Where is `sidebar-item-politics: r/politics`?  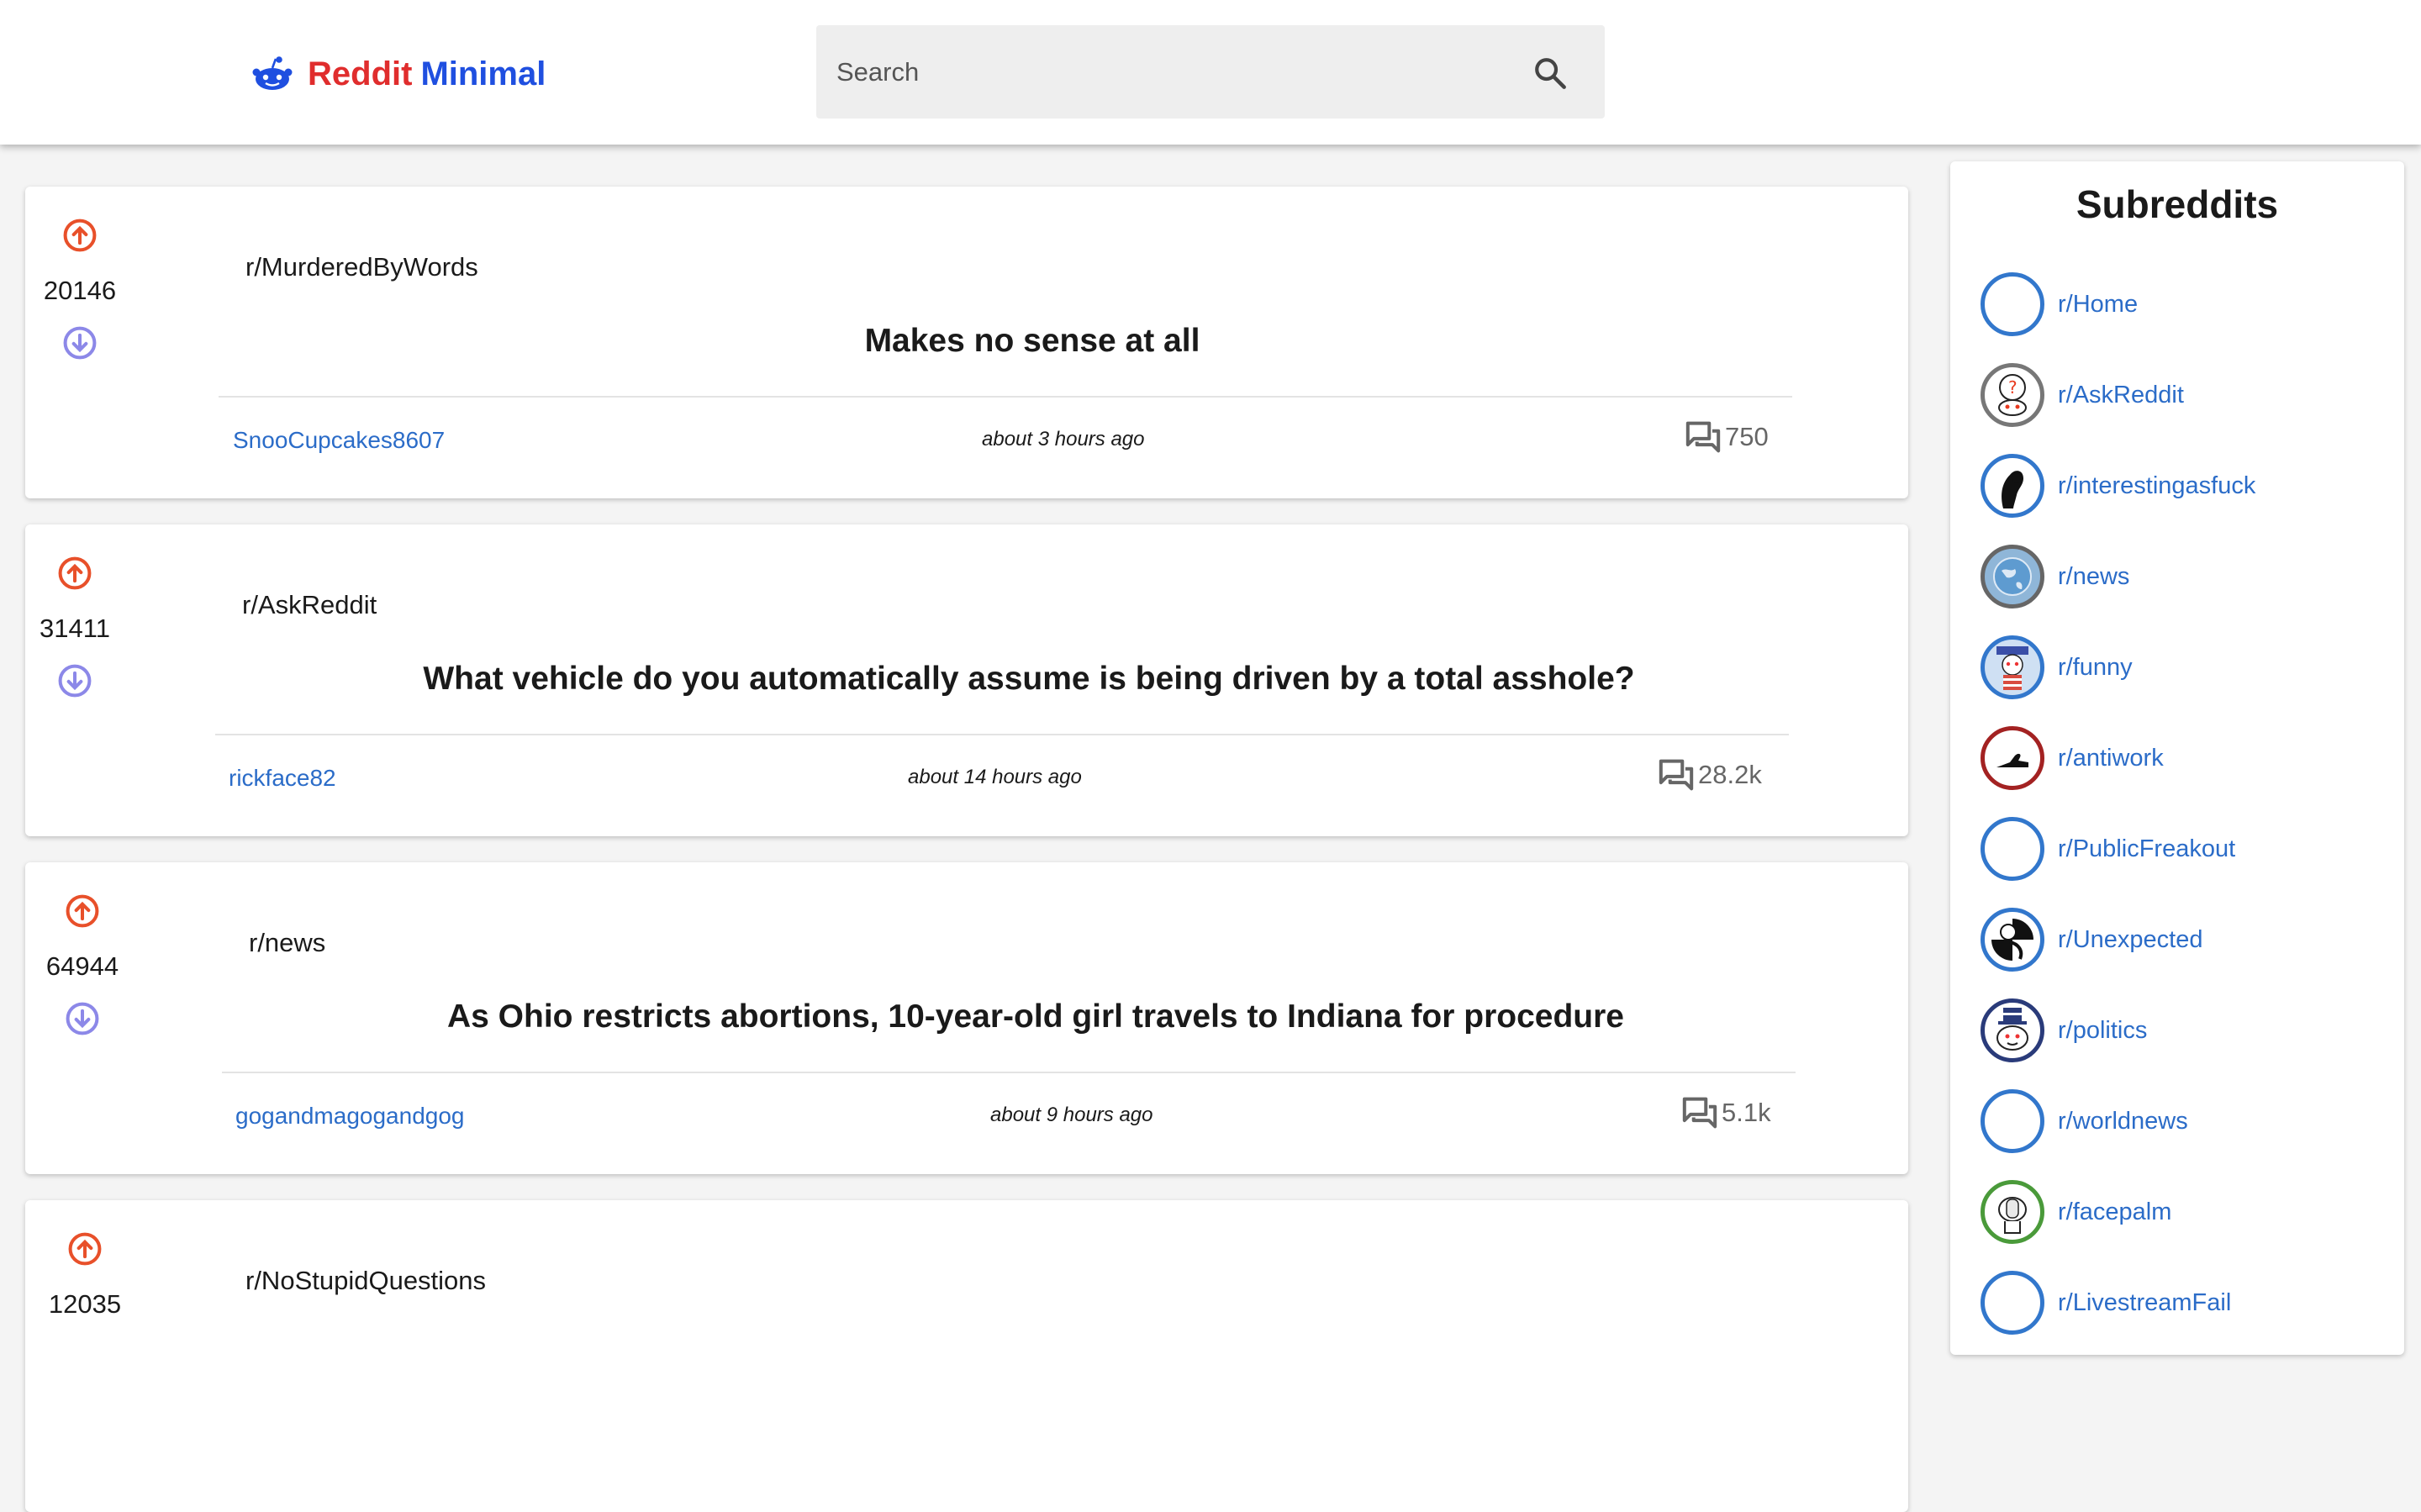
sidebar-item-politics: r/politics is located at coordinates (2064, 1030).